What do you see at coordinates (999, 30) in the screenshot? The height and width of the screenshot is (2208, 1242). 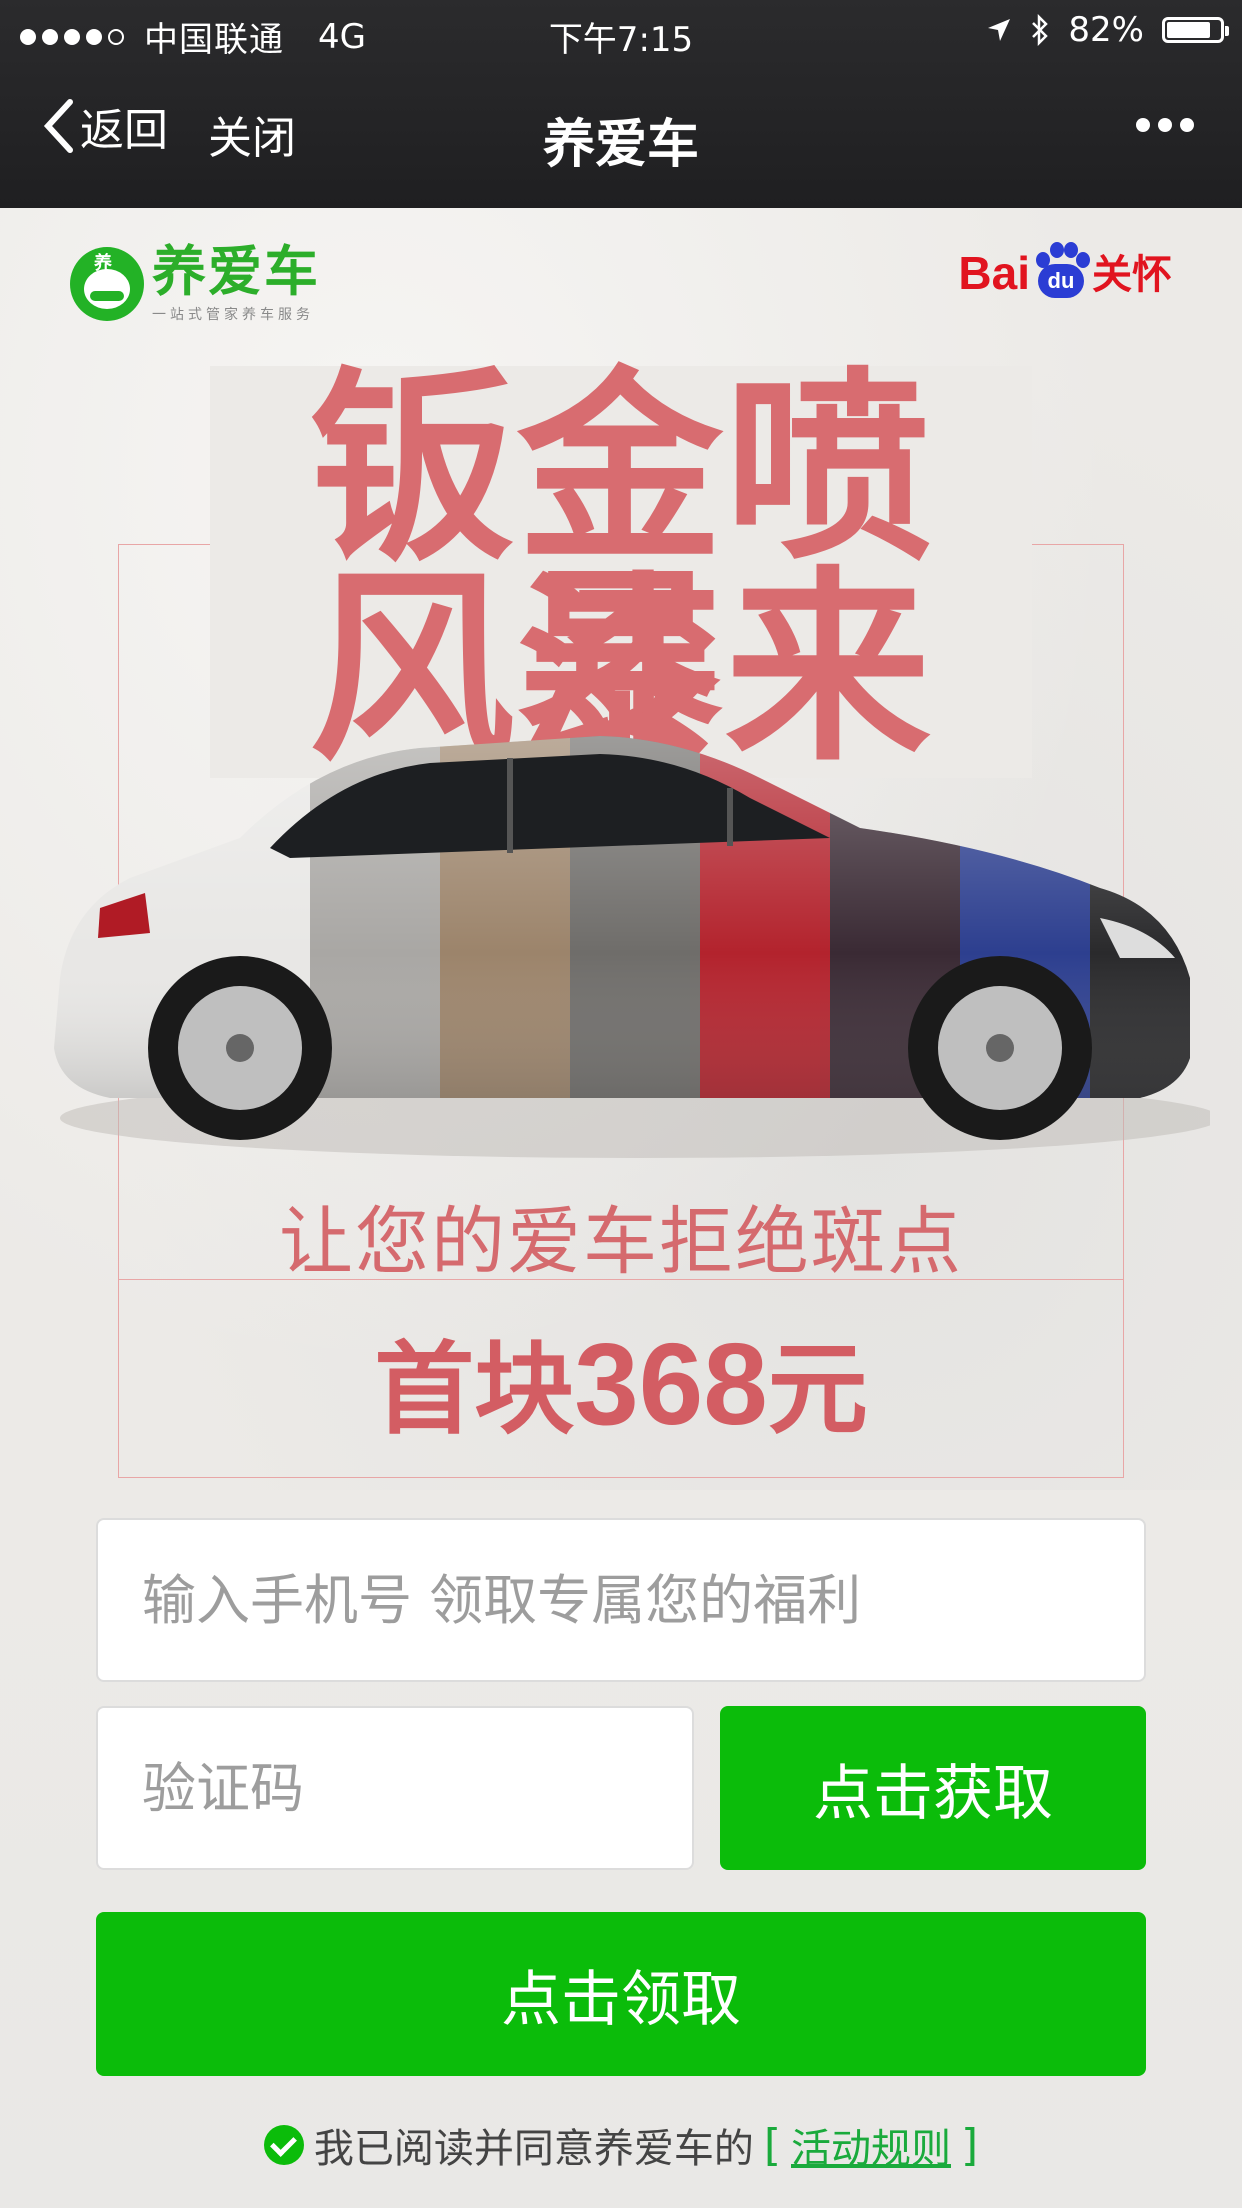 I see `location-arrow-icon` at bounding box center [999, 30].